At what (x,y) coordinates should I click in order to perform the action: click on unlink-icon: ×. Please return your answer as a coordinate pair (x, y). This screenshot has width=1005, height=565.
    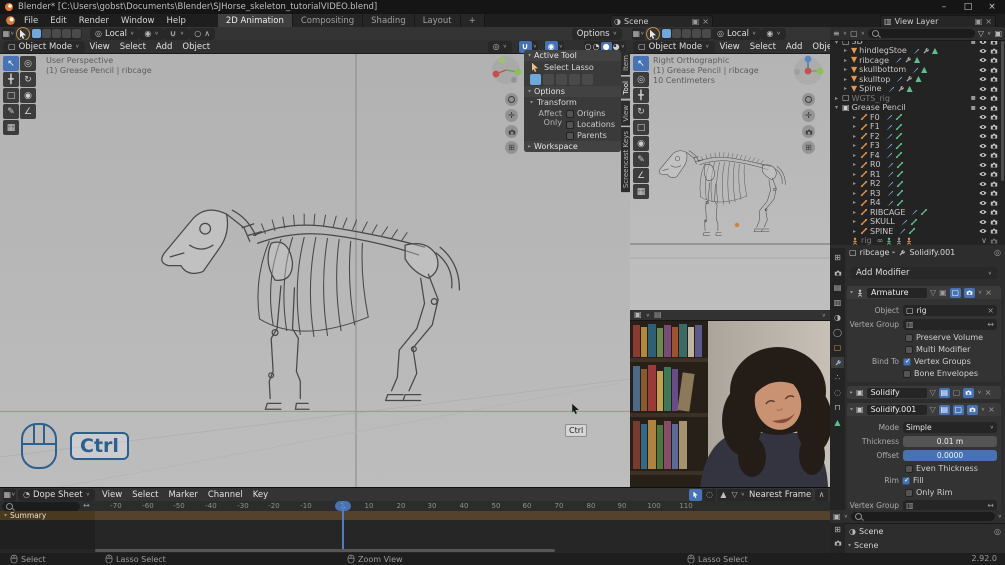
    Looking at the image, I should click on (705, 21).